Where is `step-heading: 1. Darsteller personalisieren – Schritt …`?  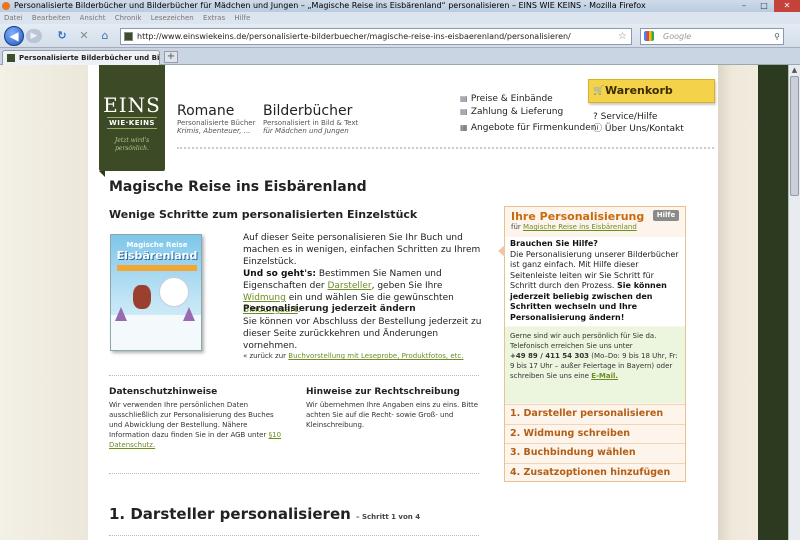 step-heading: 1. Darsteller personalisieren – Schritt … is located at coordinates (265, 514).